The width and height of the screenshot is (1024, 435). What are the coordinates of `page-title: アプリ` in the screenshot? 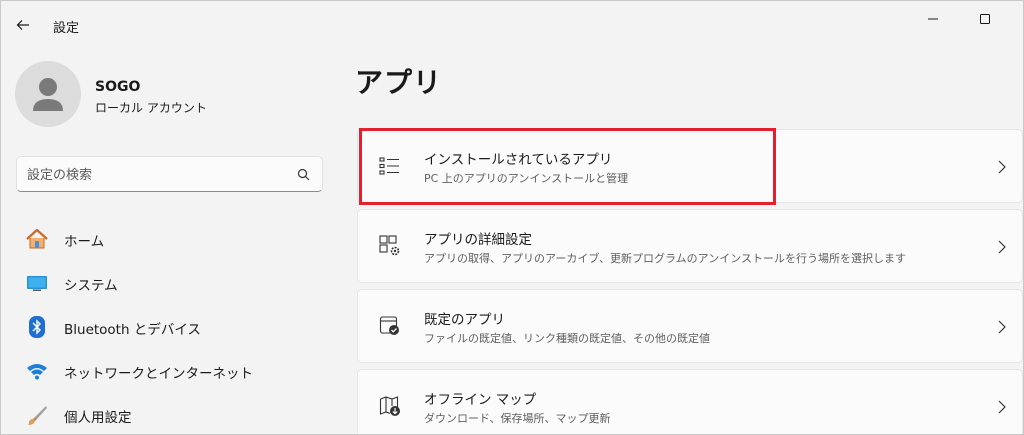 It's located at (399, 82).